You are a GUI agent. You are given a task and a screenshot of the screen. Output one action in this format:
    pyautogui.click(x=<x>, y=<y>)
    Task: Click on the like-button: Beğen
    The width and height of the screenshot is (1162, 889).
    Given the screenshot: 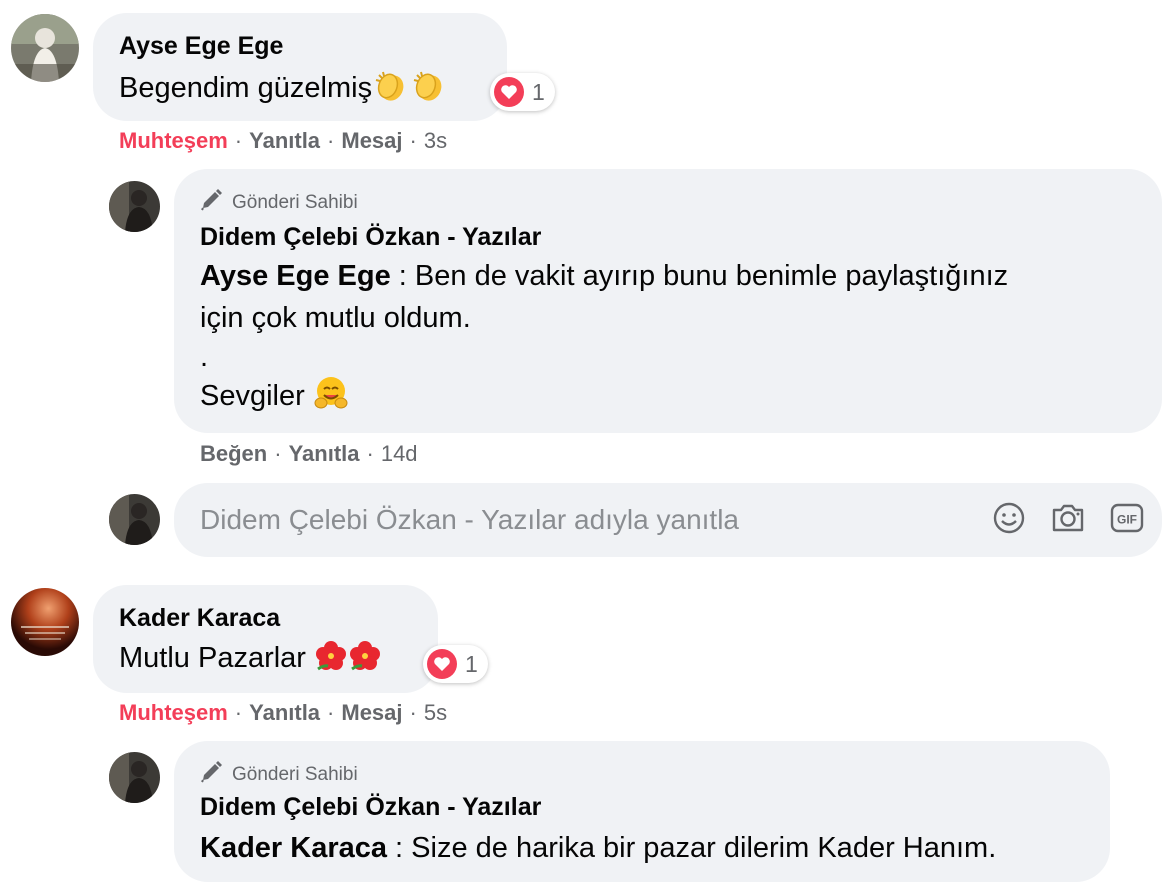 What is the action you would take?
    pyautogui.click(x=233, y=454)
    